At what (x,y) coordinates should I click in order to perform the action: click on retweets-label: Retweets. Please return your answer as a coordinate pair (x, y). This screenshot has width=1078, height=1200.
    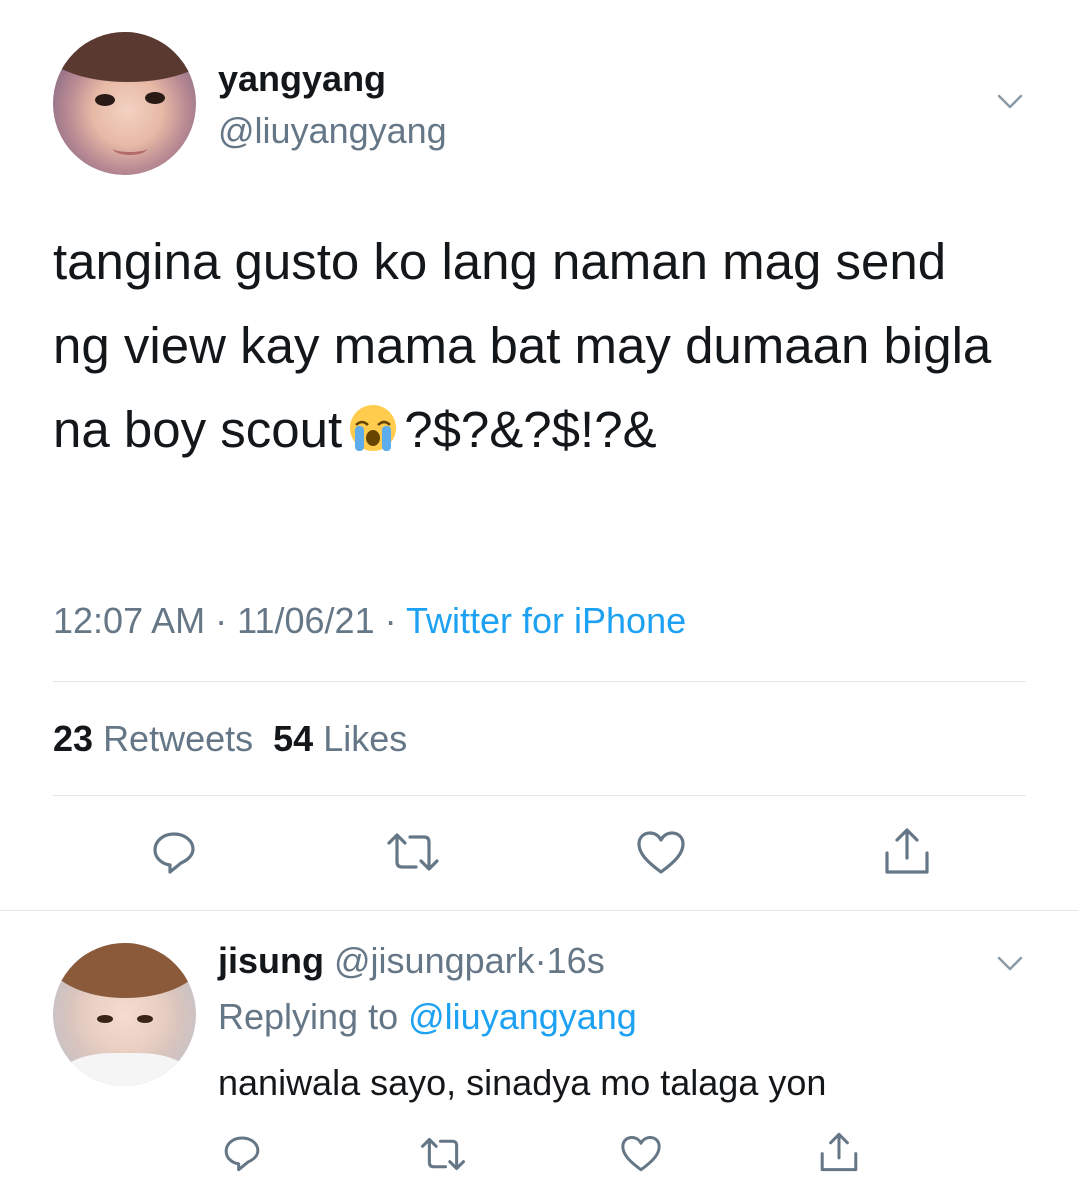
    Looking at the image, I should click on (178, 738).